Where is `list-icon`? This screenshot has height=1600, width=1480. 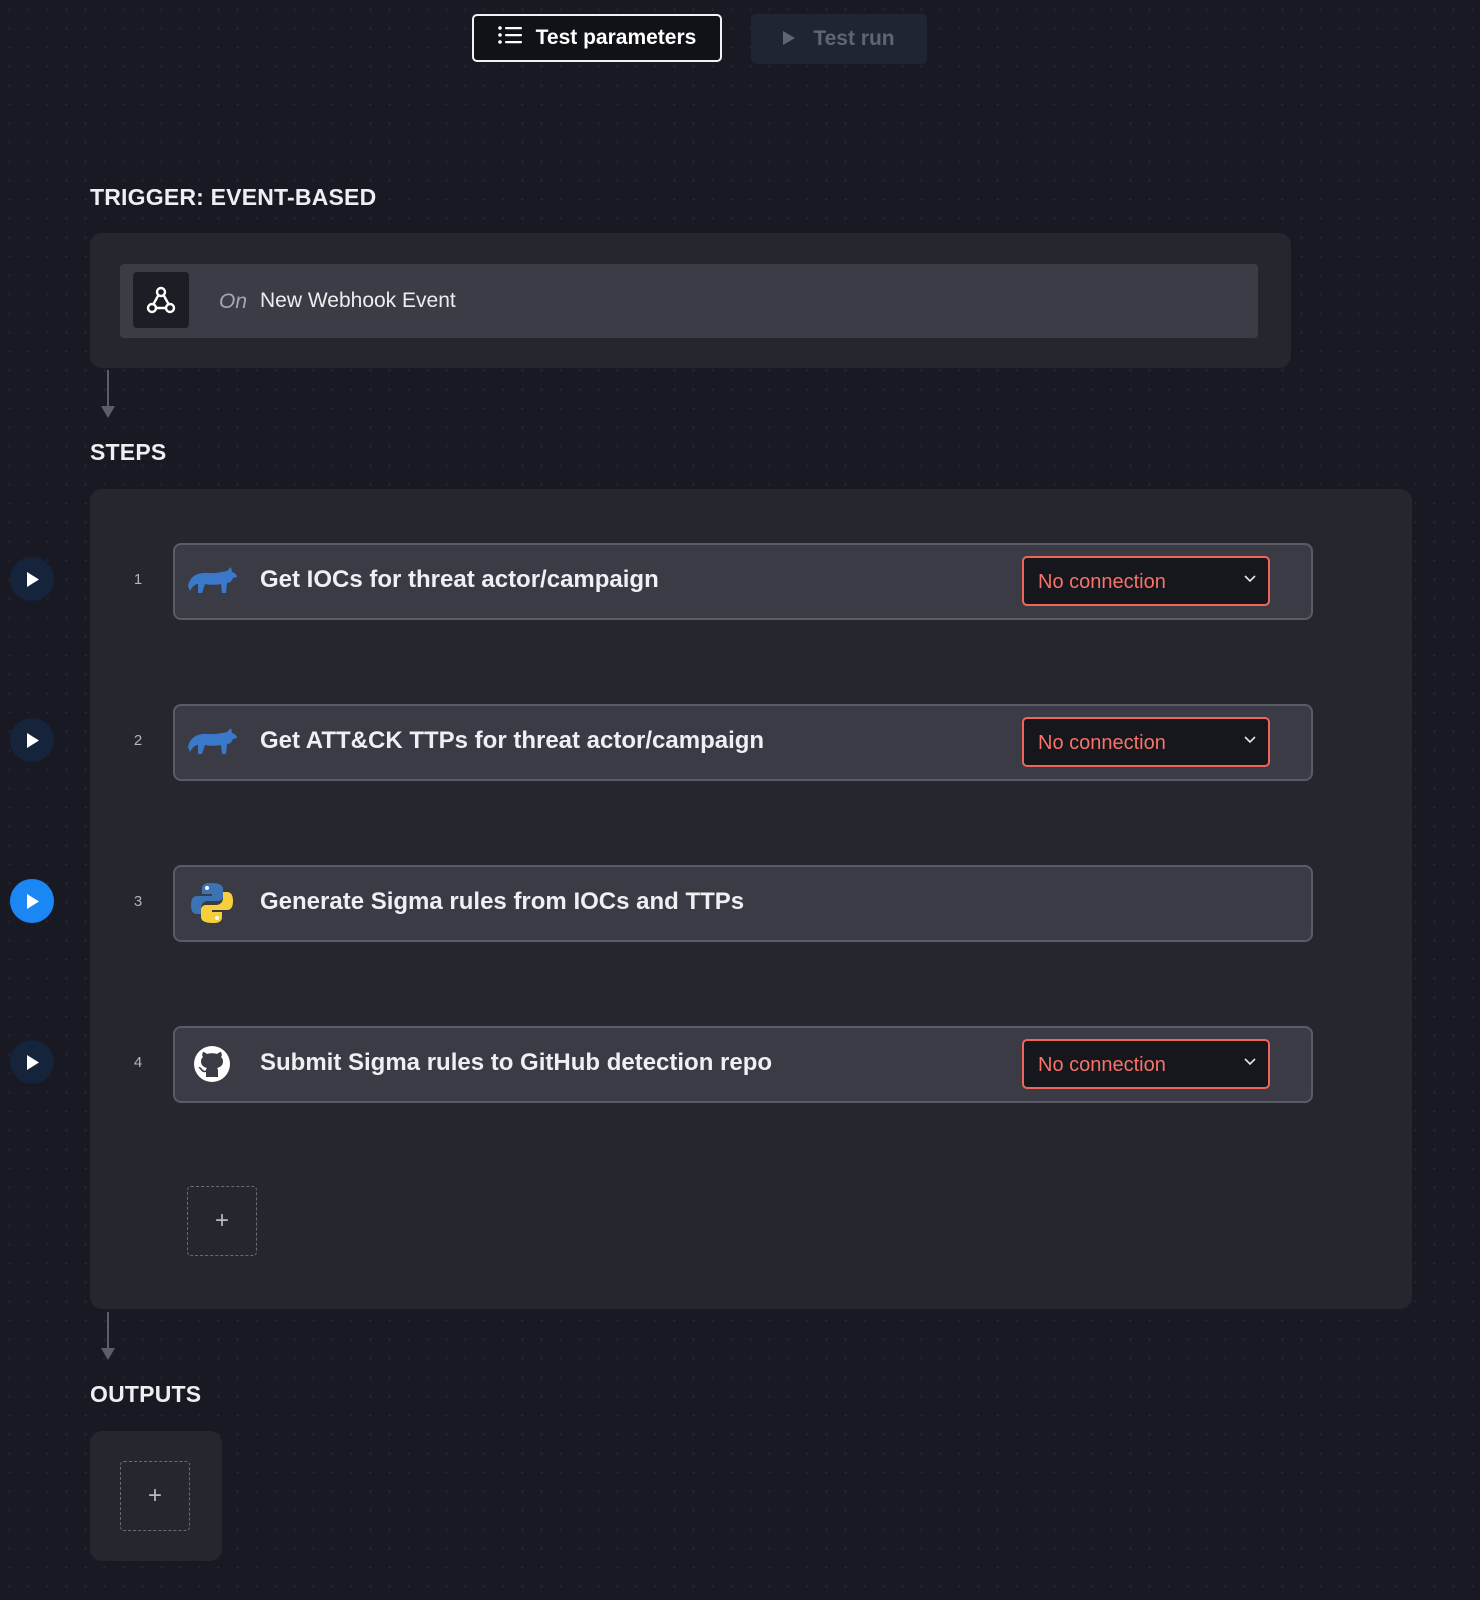 list-icon is located at coordinates (509, 38).